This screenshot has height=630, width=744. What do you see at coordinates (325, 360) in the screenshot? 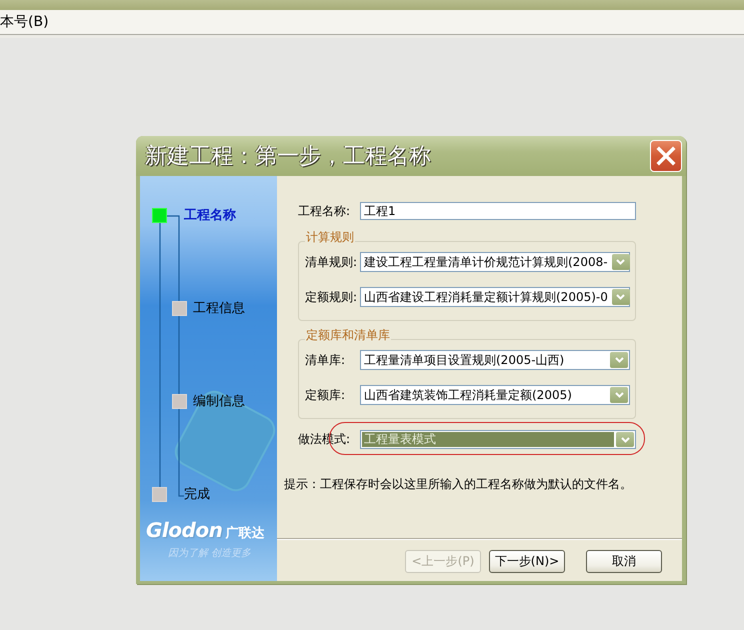
I see `field-label: 清单库:` at bounding box center [325, 360].